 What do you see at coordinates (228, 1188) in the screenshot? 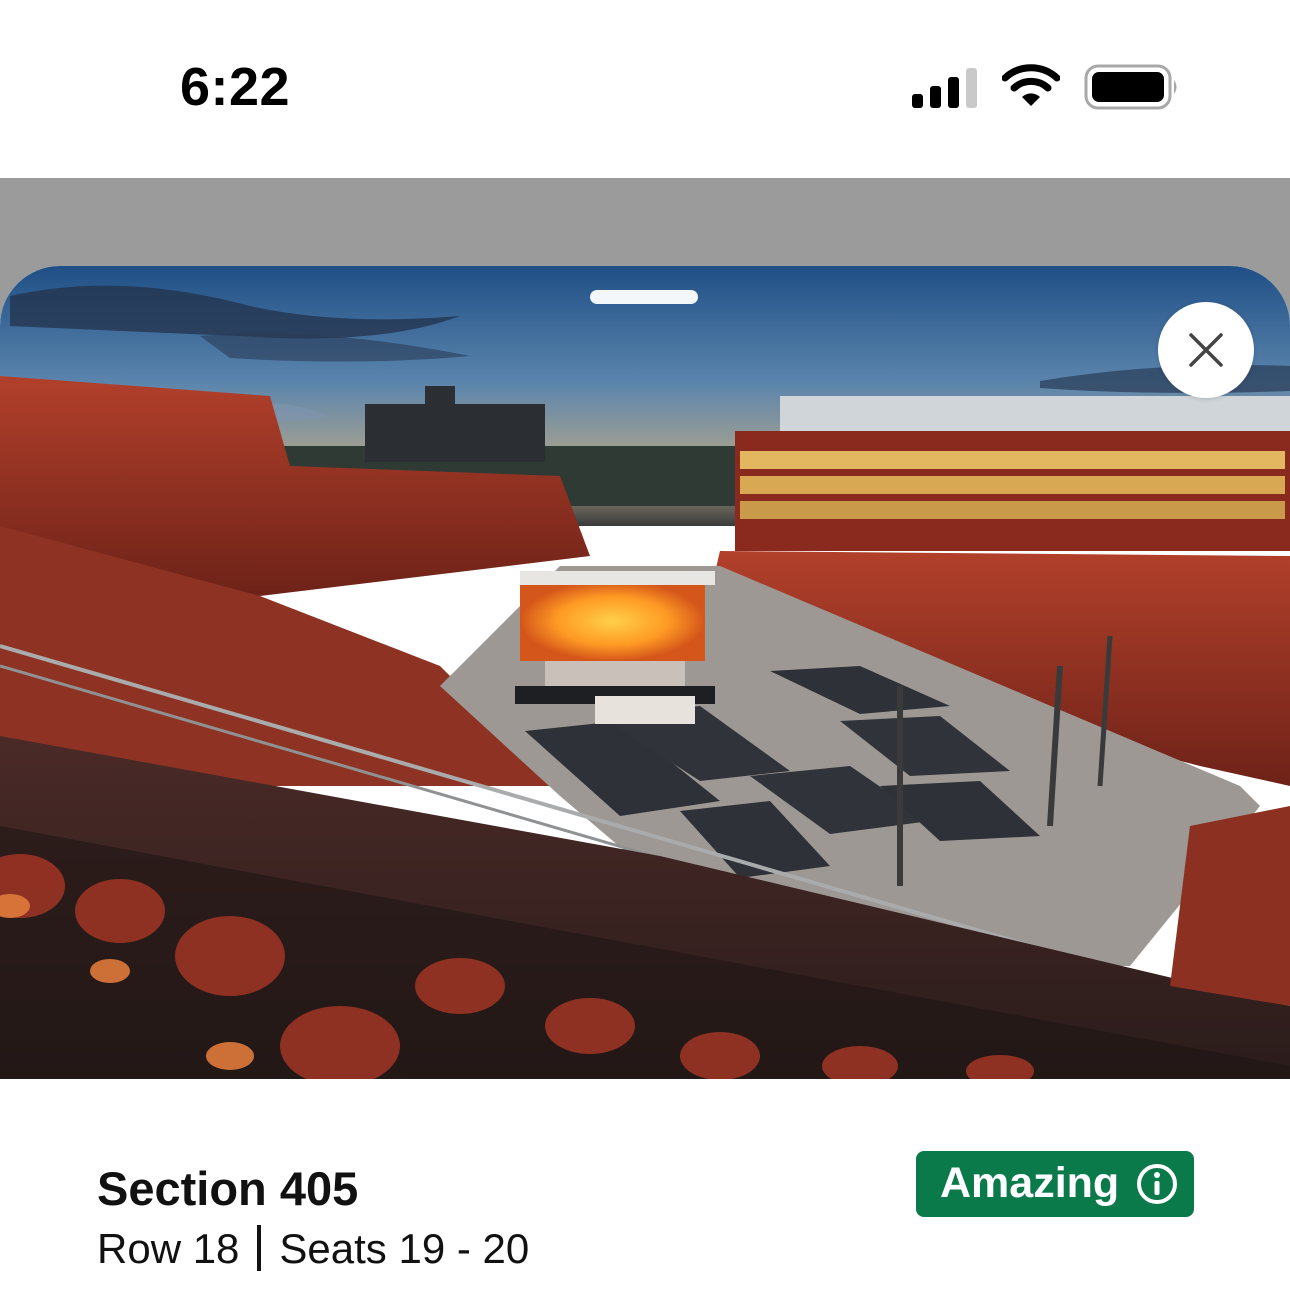
I see `section-title: Section 405` at bounding box center [228, 1188].